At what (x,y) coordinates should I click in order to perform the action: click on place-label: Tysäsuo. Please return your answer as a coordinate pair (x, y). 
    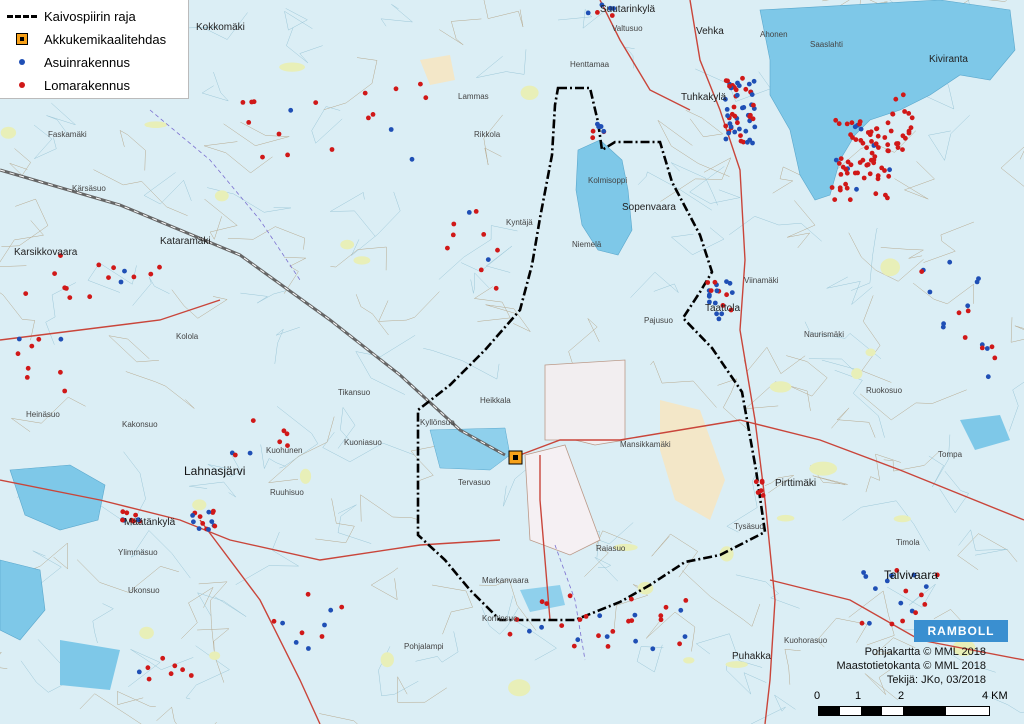
    Looking at the image, I should click on (749, 526).